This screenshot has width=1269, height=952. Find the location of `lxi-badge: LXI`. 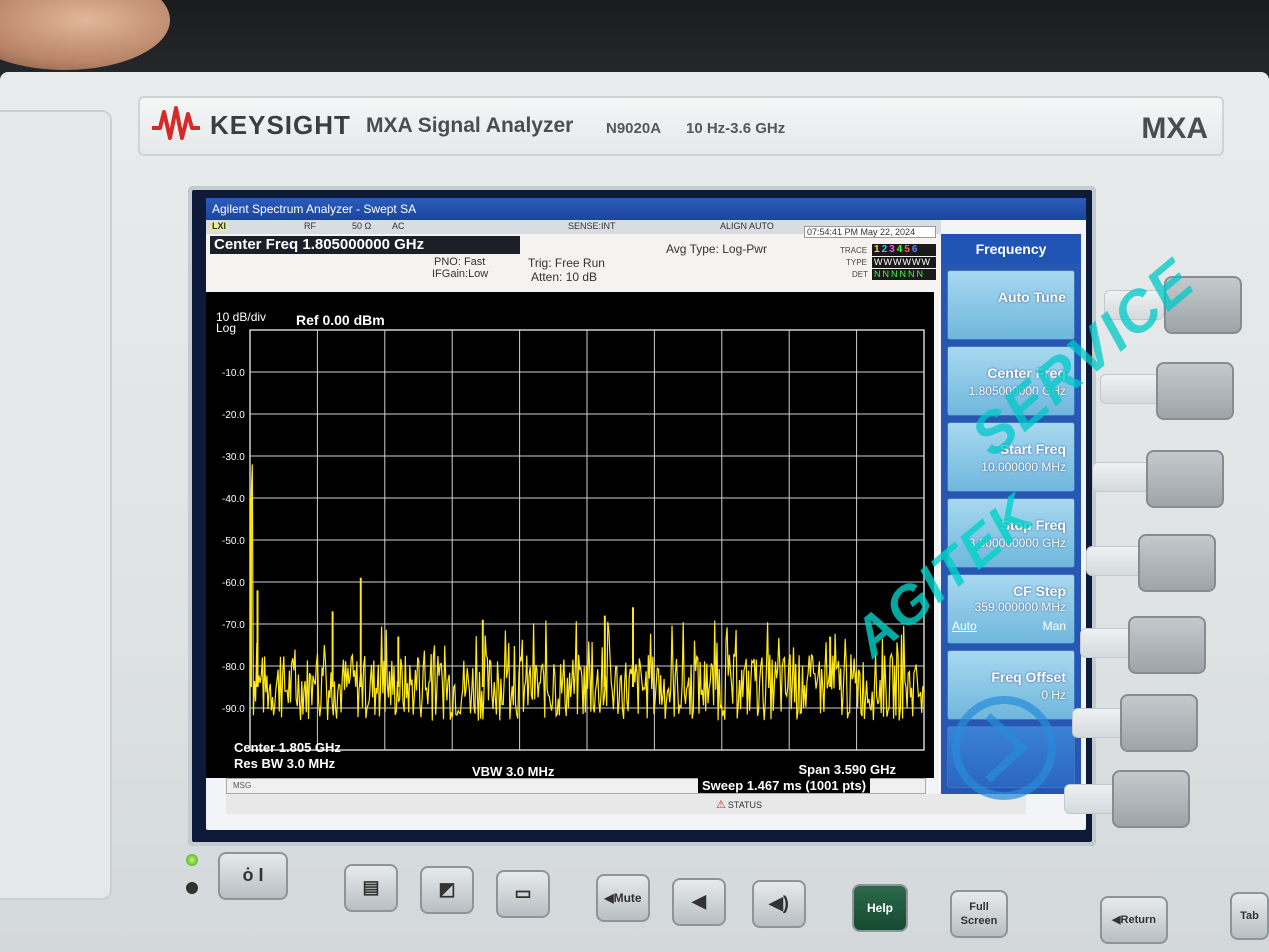

lxi-badge: LXI is located at coordinates (219, 226).